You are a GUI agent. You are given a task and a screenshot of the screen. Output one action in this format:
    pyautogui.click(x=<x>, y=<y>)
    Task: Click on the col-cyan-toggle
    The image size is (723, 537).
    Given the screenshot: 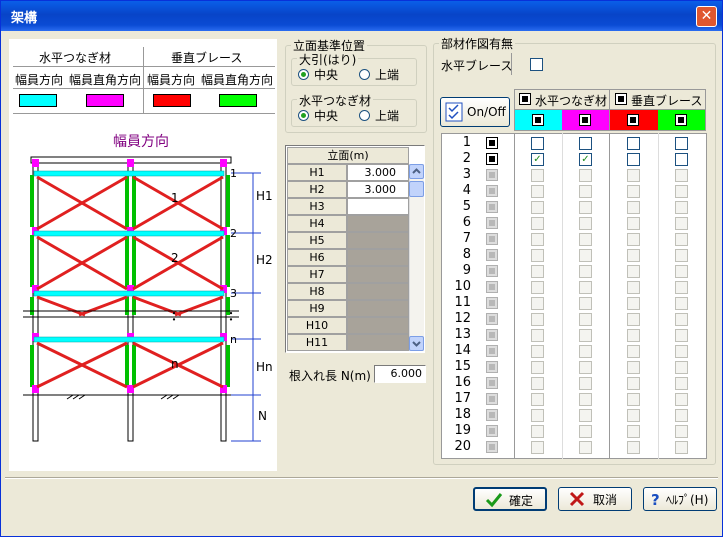 What is the action you would take?
    pyautogui.click(x=538, y=120)
    